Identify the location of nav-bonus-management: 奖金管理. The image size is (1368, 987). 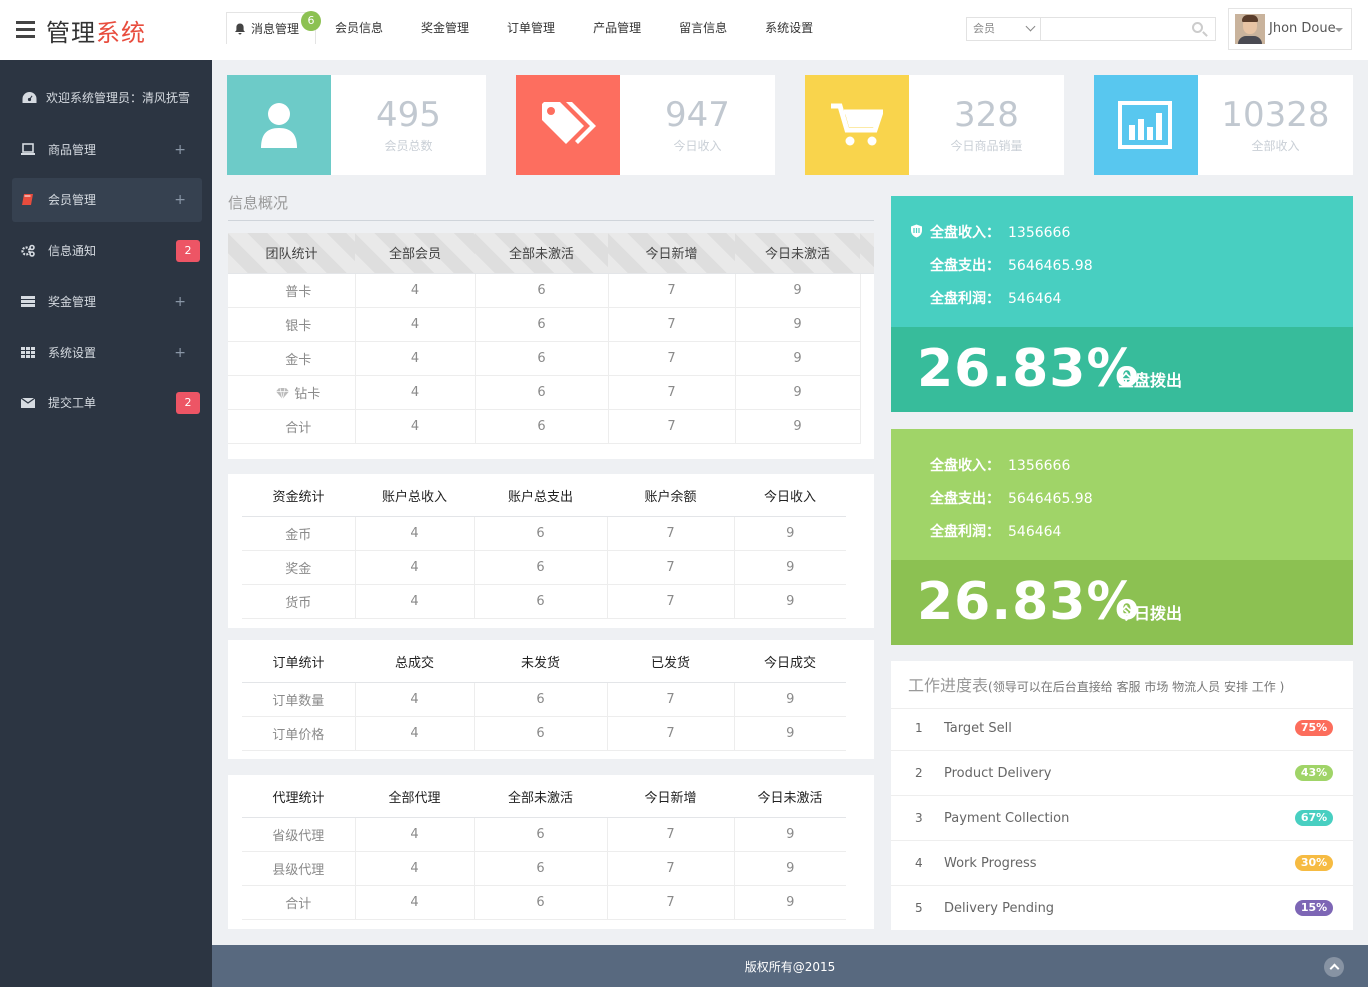
(445, 28).